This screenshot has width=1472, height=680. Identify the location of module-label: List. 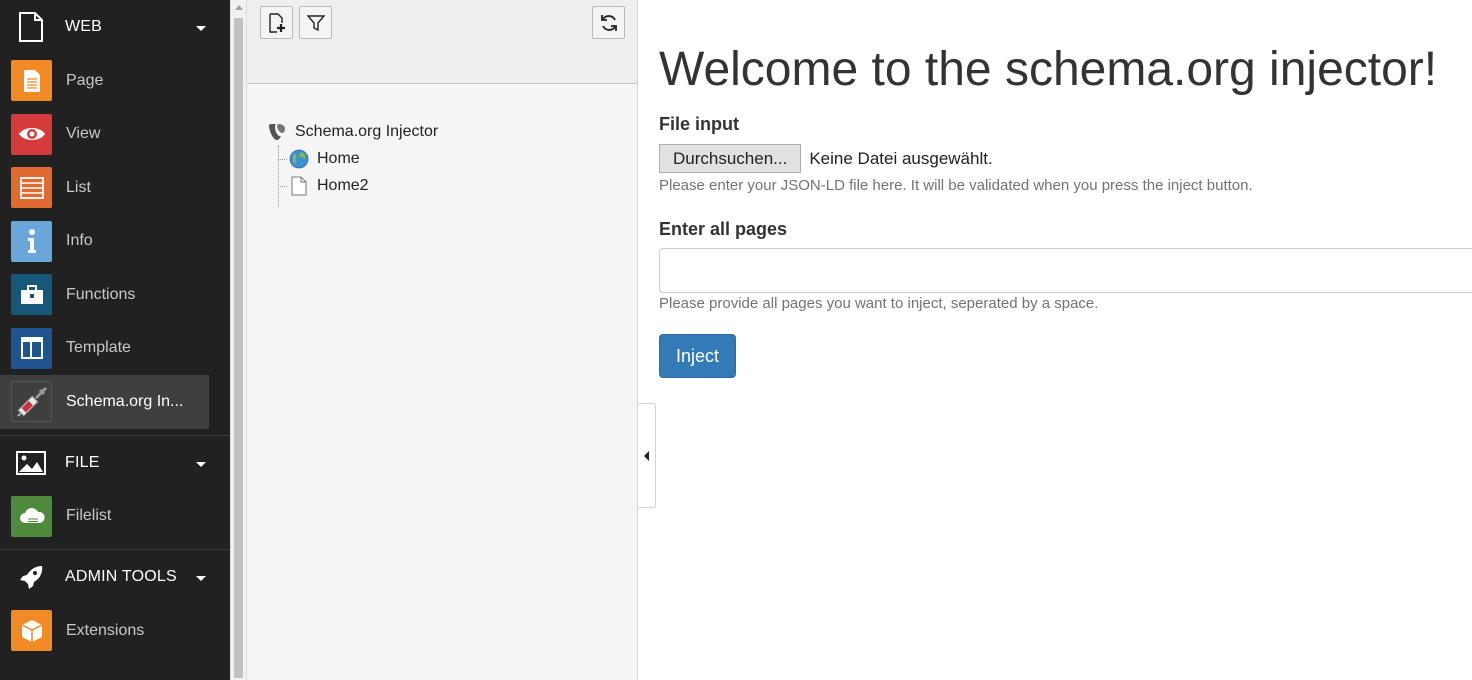
(78, 187).